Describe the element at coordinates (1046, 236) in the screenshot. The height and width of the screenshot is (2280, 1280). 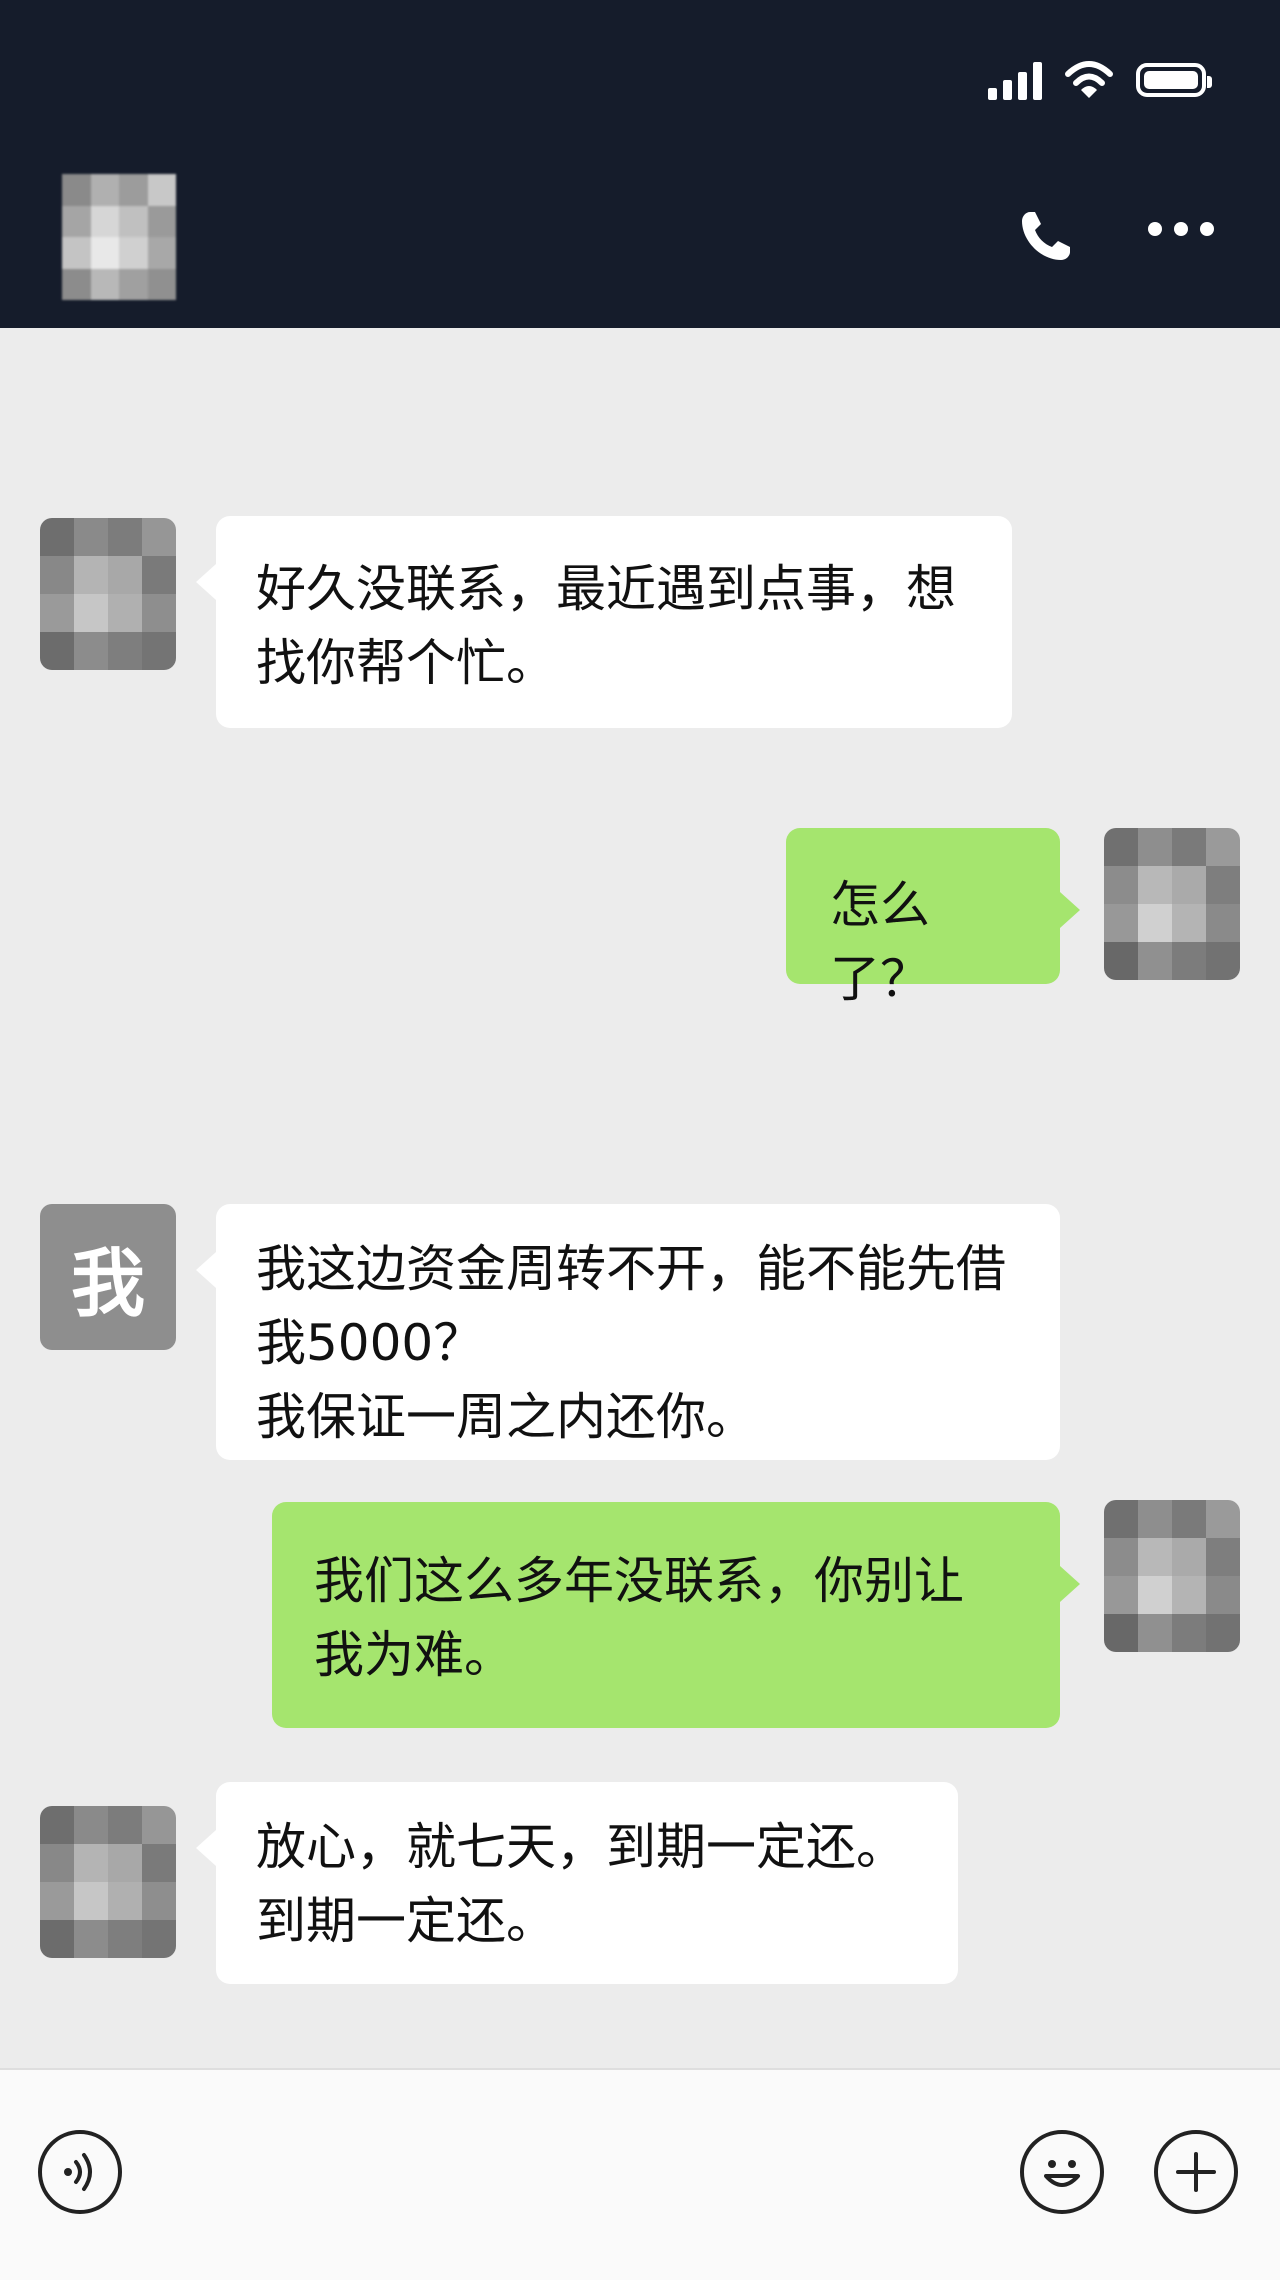
I see `phone-icon` at that location.